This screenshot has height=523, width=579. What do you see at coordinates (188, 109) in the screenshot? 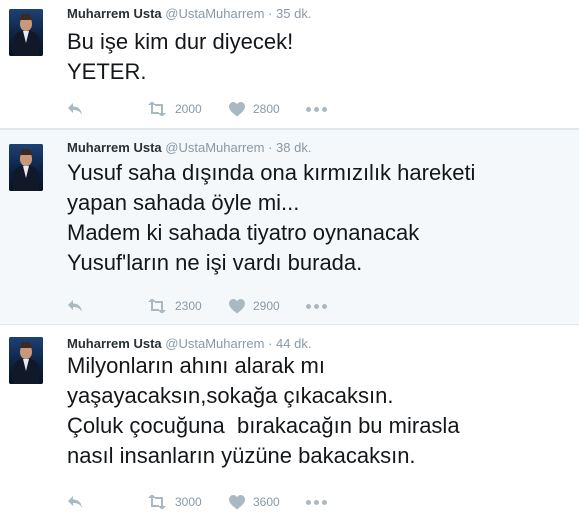
I see `retweet-count: 2000` at bounding box center [188, 109].